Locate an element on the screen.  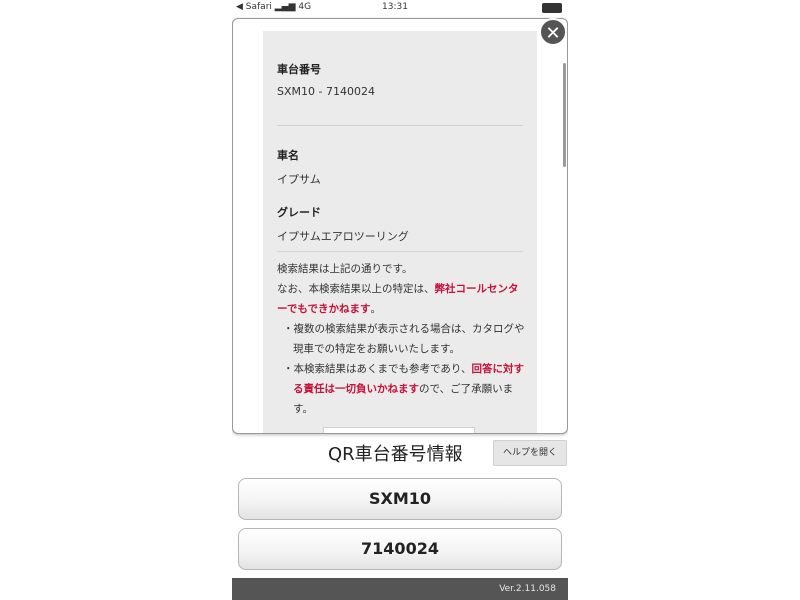
grade-label: グレード is located at coordinates (299, 212).